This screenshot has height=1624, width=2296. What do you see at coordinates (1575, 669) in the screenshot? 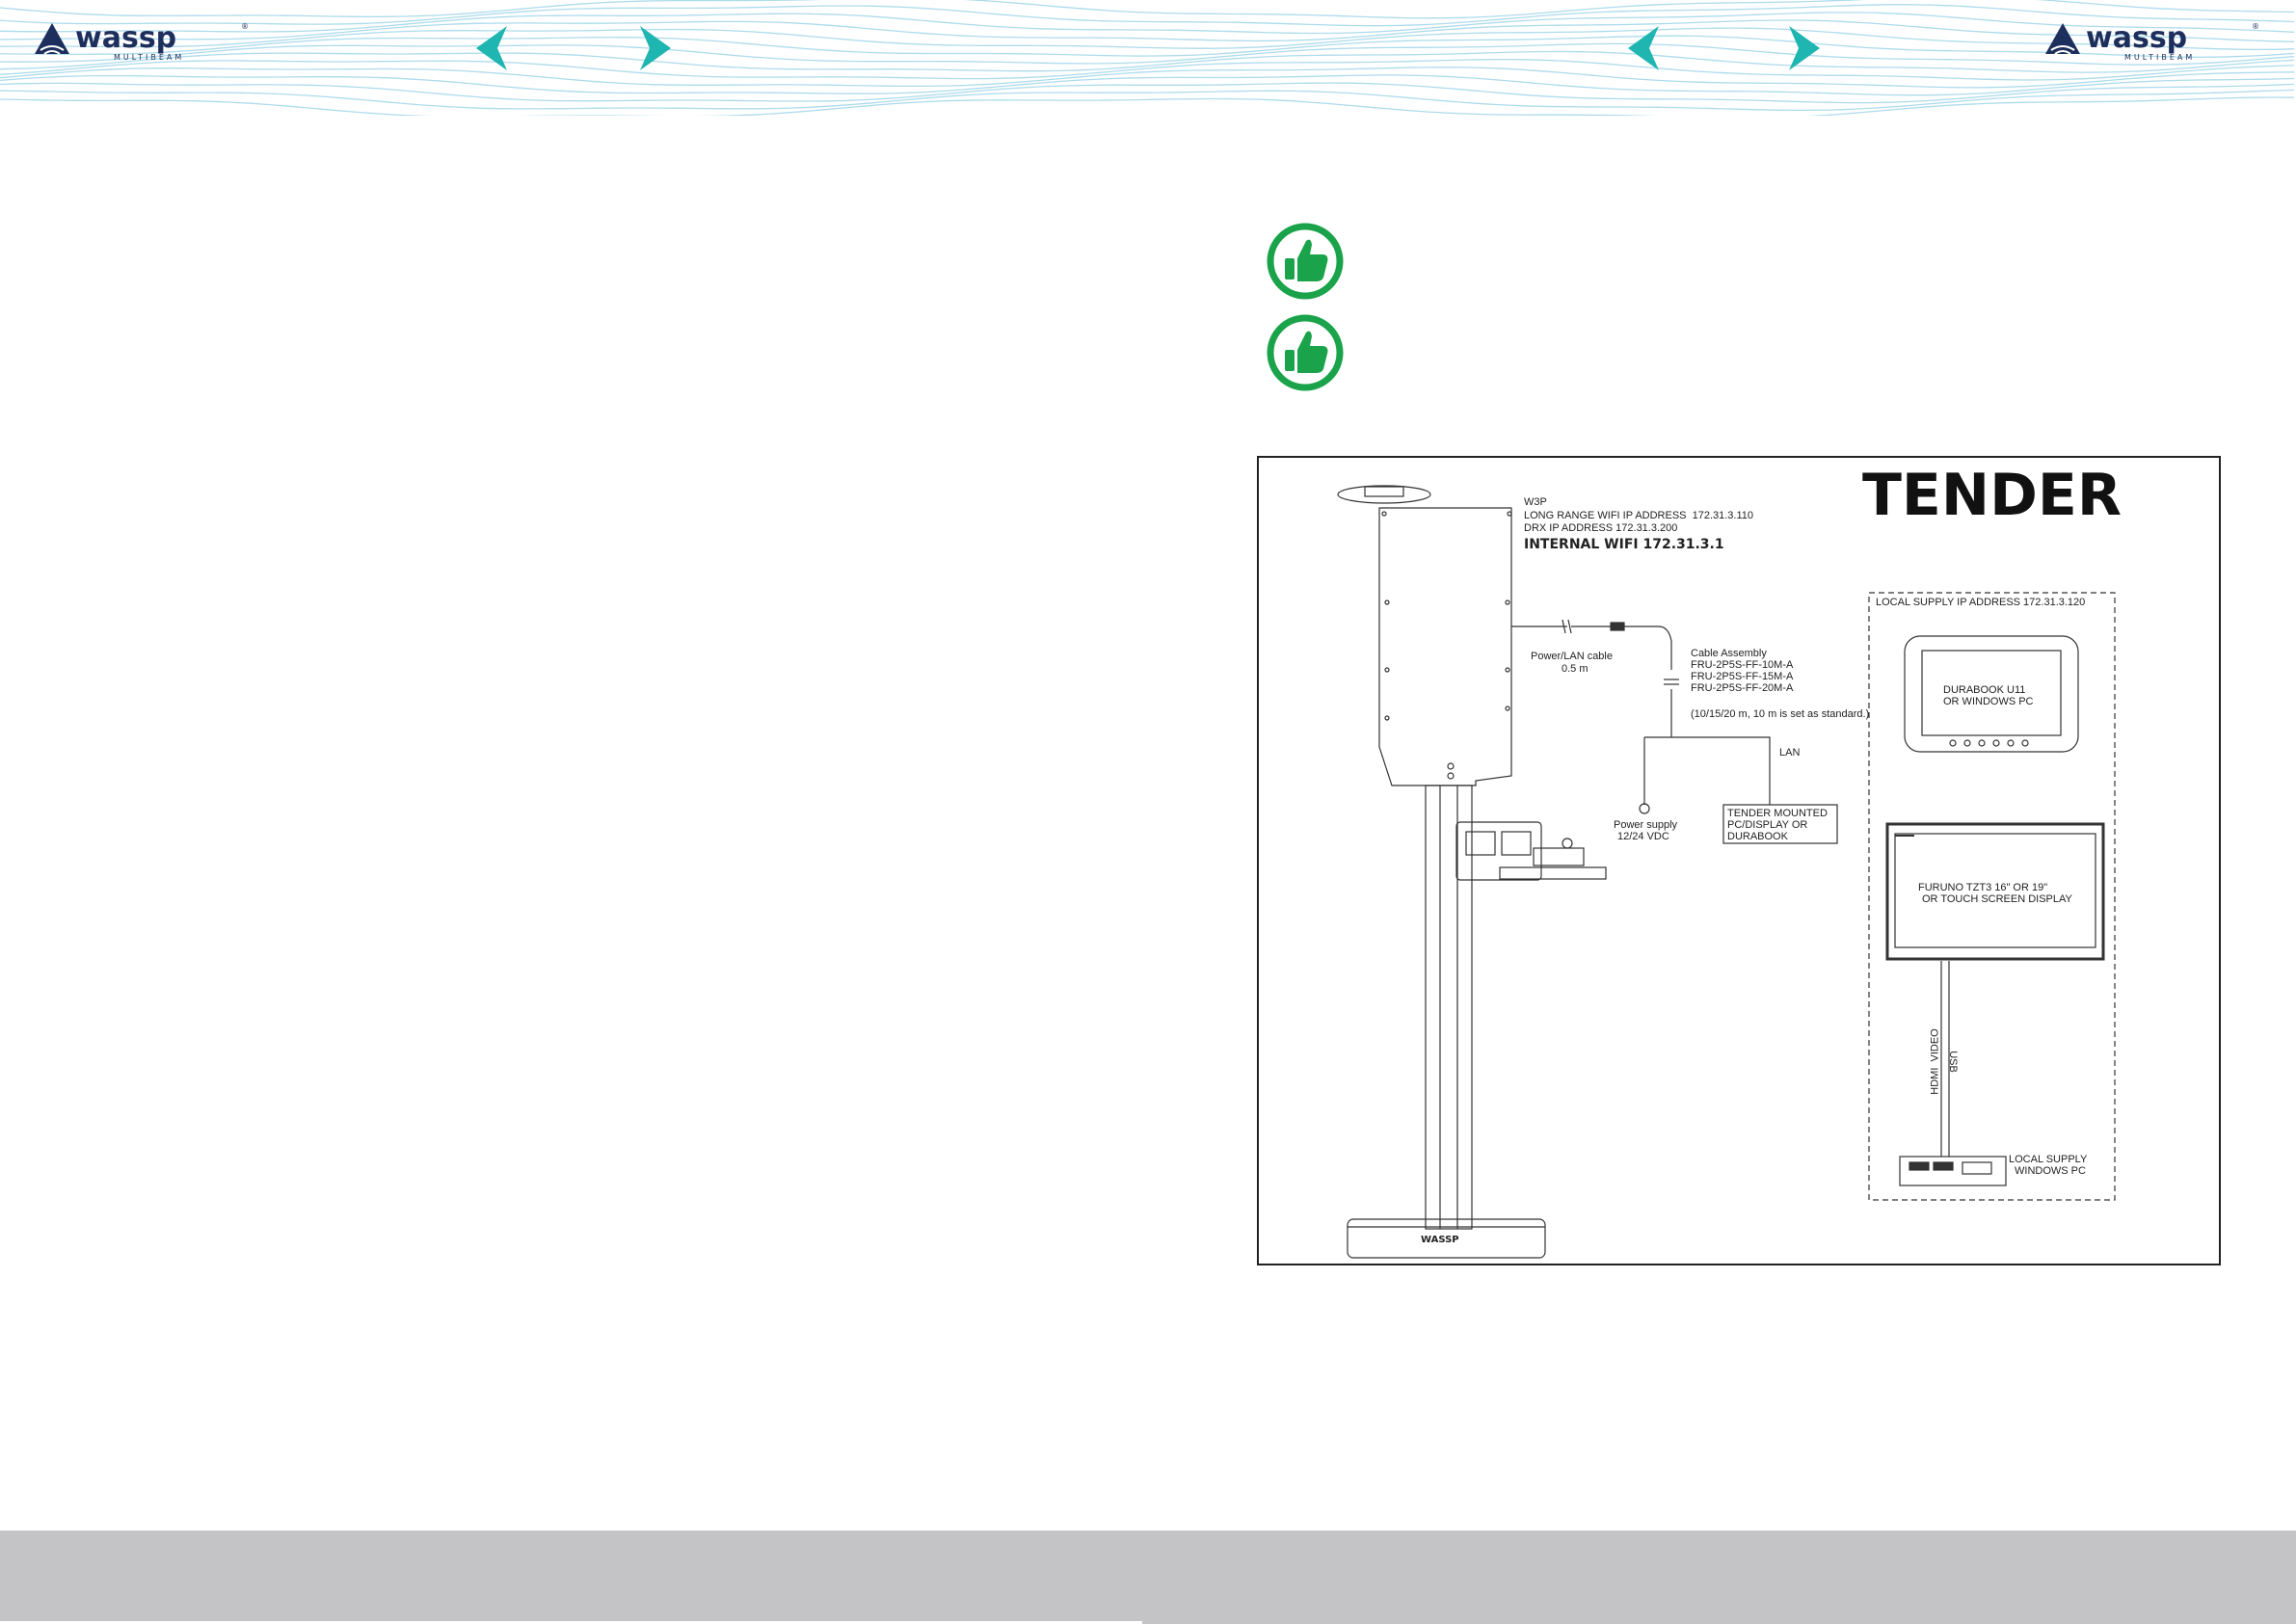
I see `power-lan-cable-length: 0.5 m` at bounding box center [1575, 669].